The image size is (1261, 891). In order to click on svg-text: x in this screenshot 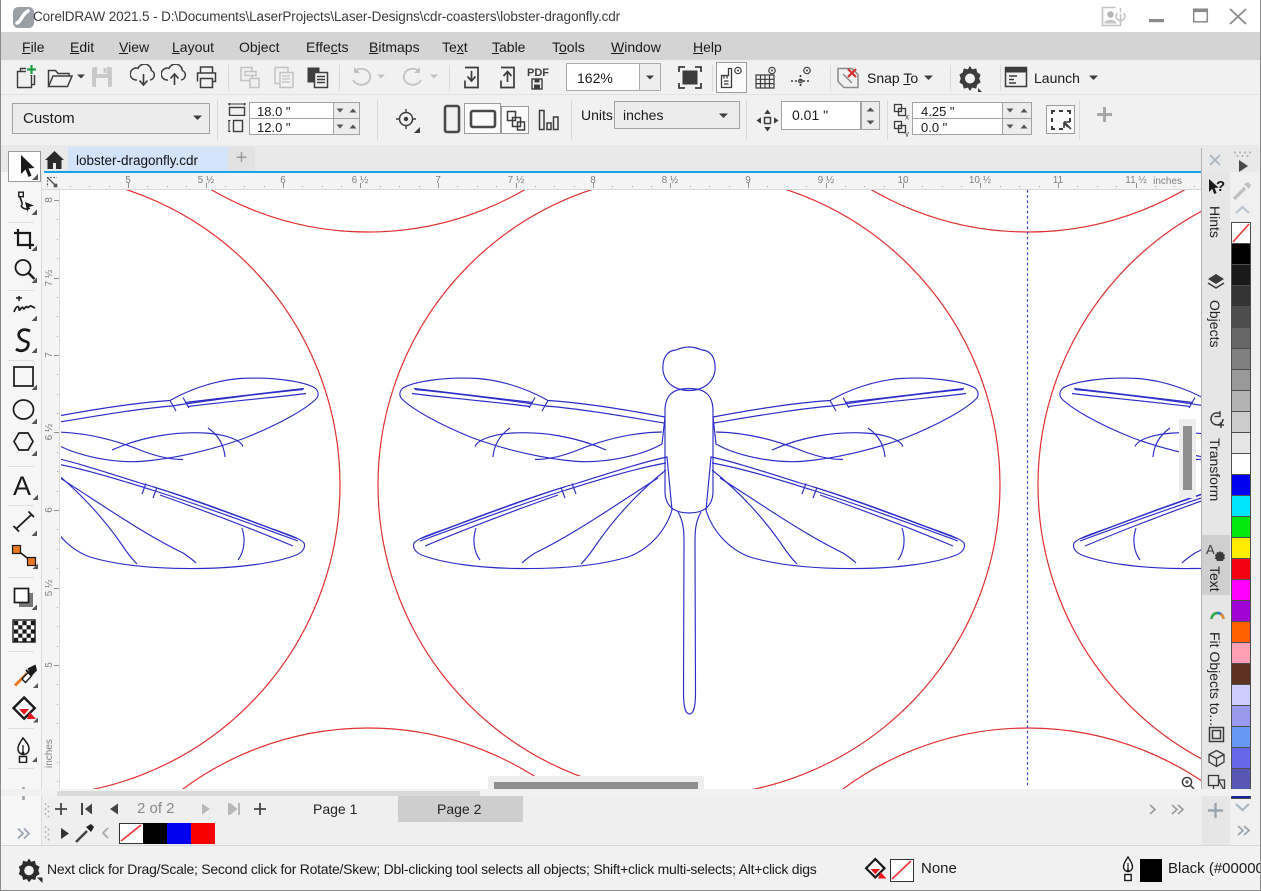, I will do `click(907, 117)`.